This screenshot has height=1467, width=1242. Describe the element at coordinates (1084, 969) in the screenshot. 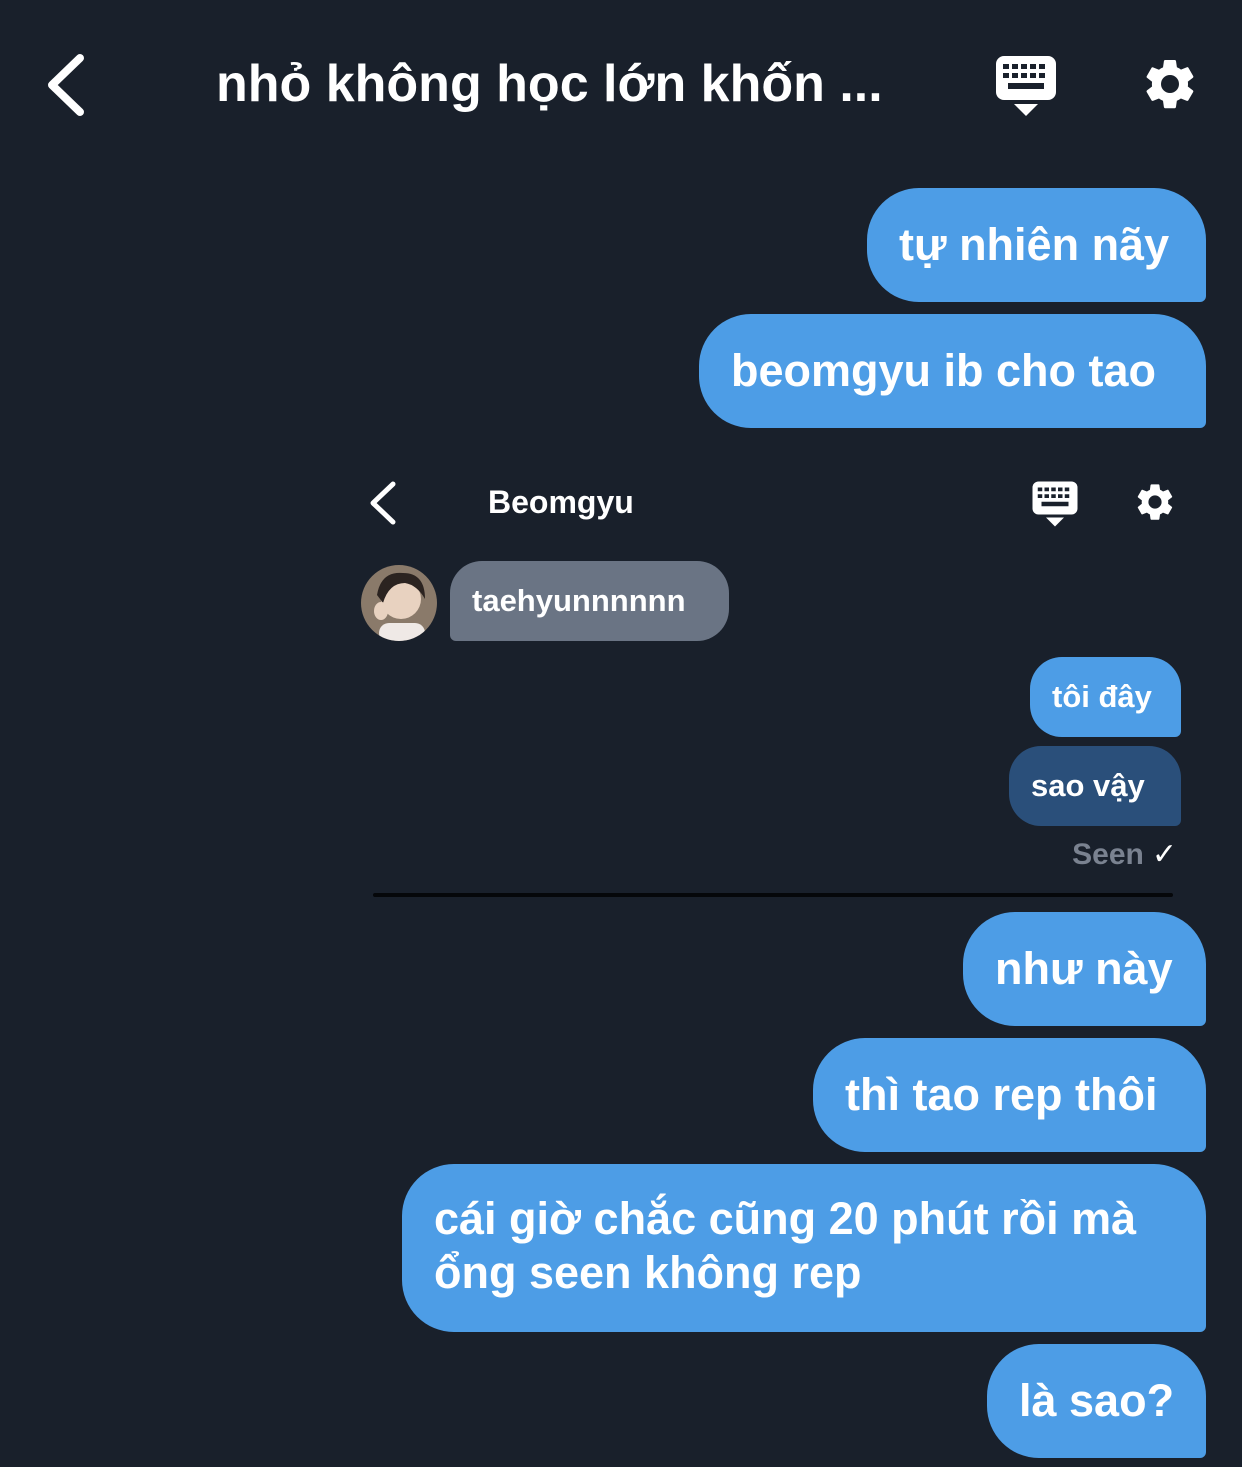

I see `message-bubble: như này` at that location.